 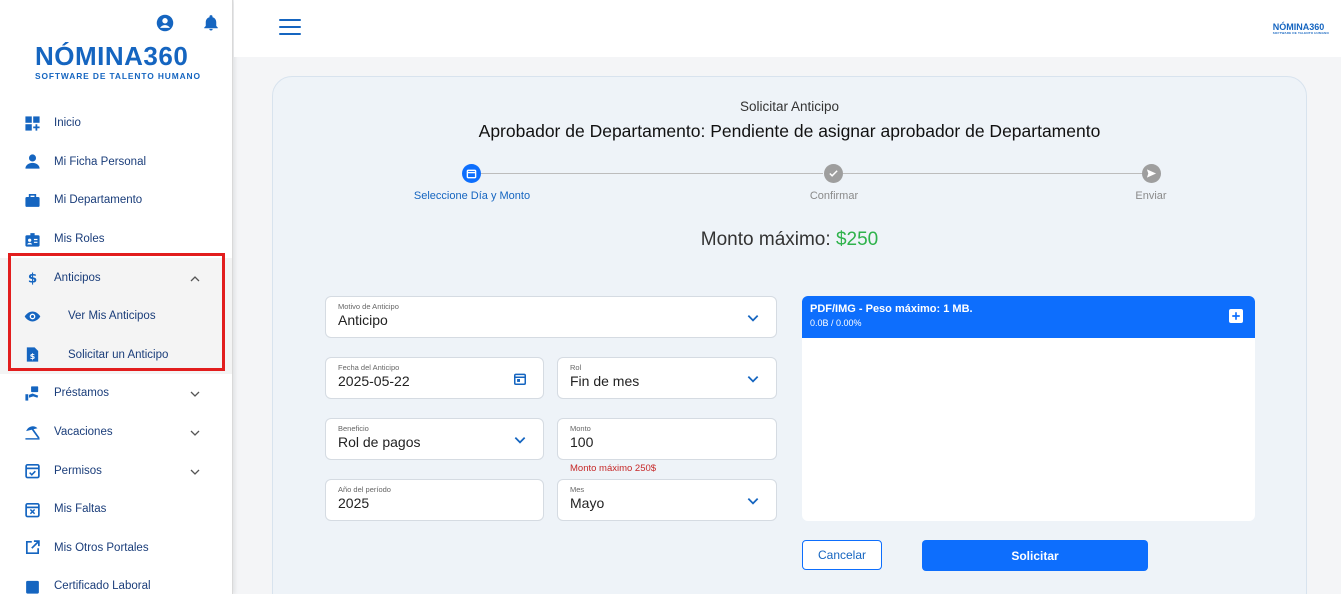 What do you see at coordinates (576, 367) in the screenshot?
I see `rol-label: Rol` at bounding box center [576, 367].